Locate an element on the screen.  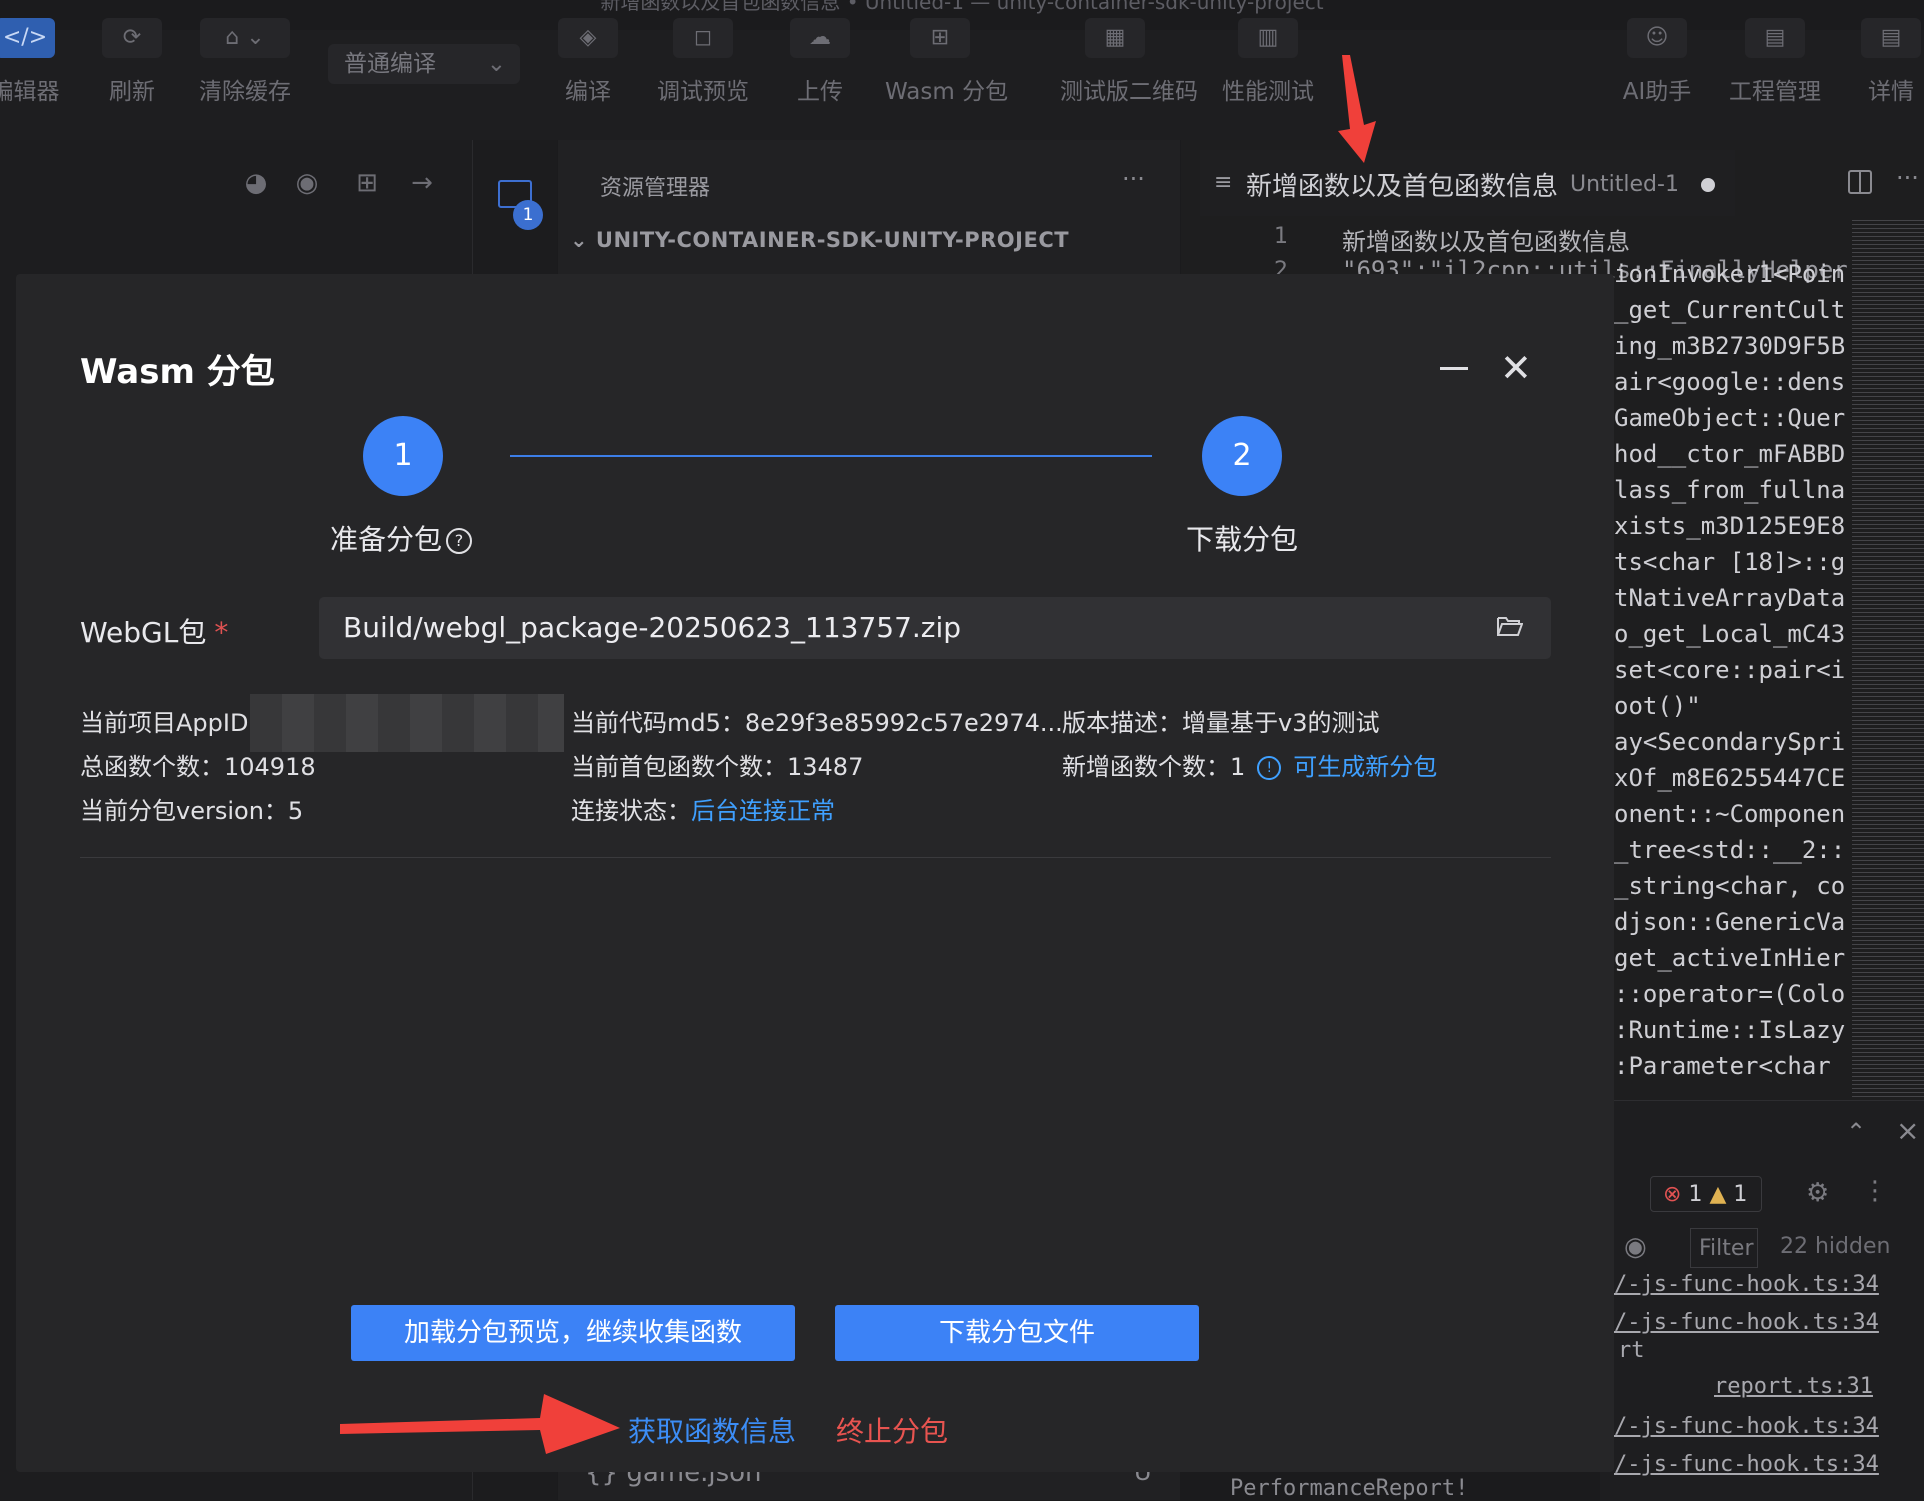
connection-label: 连接状态： is located at coordinates (631, 811).